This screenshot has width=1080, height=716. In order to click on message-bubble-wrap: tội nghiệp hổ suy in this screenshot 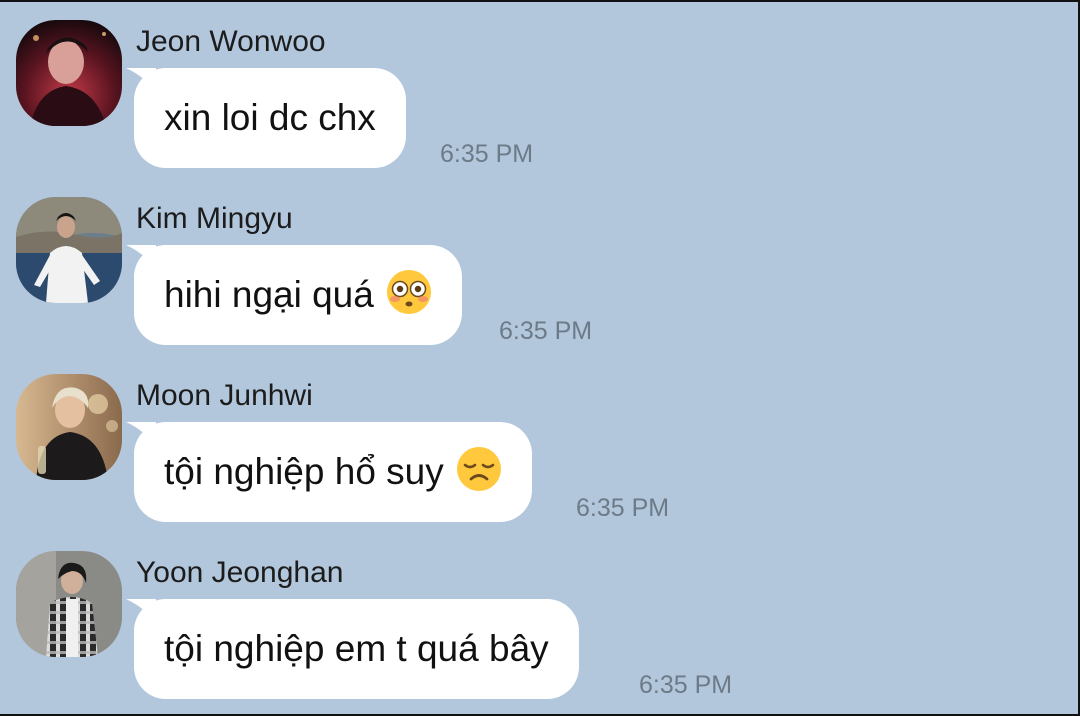, I will do `click(329, 472)`.